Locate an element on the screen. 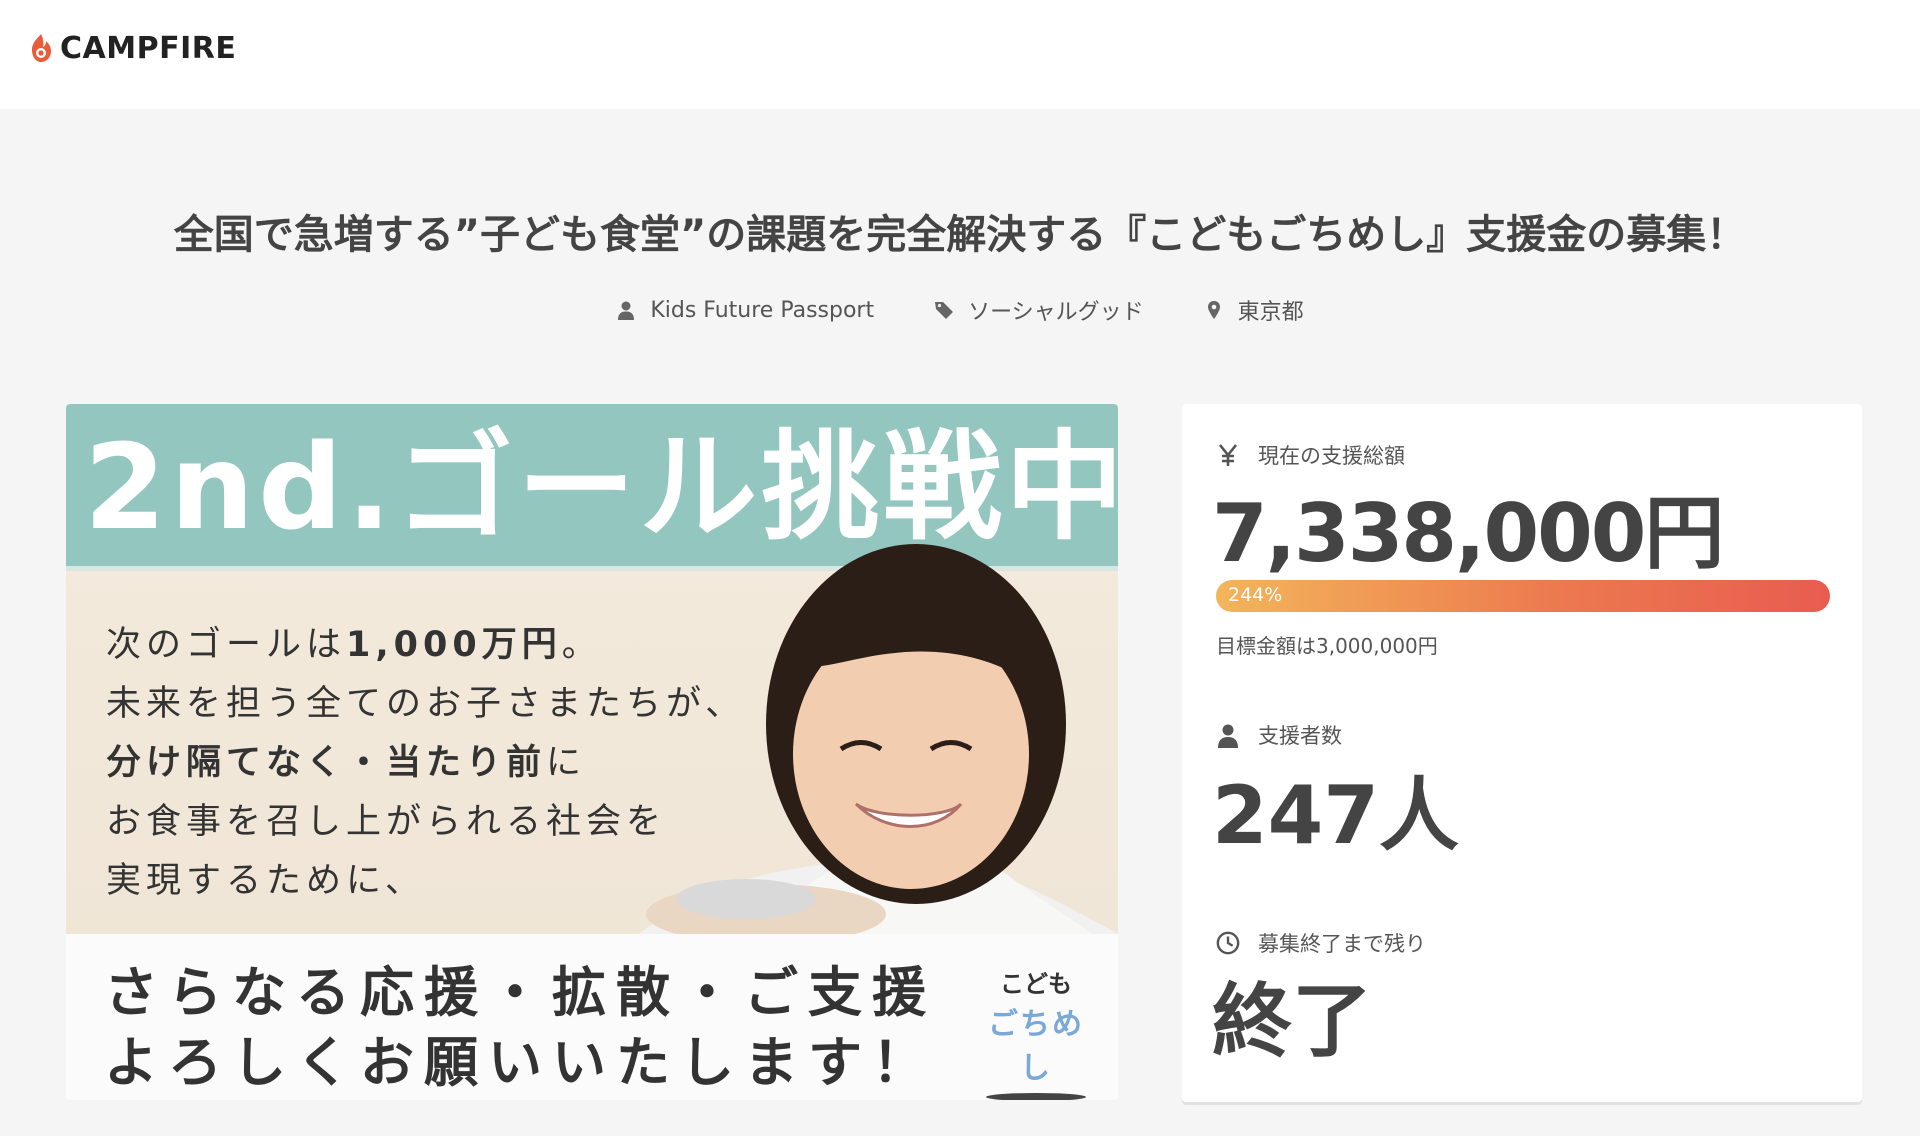 Image resolution: width=1920 pixels, height=1136 pixels. kodomo-gochimeshi-logo: こども ごちめし is located at coordinates (1036, 1032).